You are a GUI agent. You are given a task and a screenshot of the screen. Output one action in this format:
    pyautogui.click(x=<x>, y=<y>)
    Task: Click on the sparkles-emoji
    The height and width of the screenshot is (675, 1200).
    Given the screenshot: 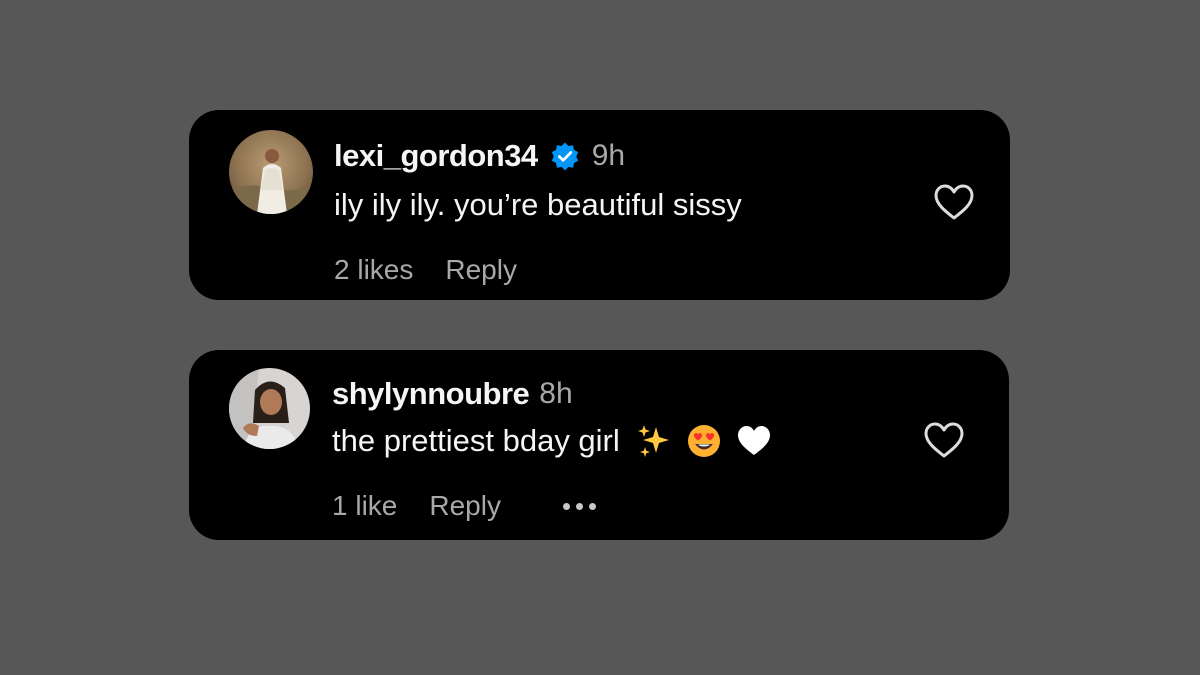 What is the action you would take?
    pyautogui.click(x=654, y=441)
    